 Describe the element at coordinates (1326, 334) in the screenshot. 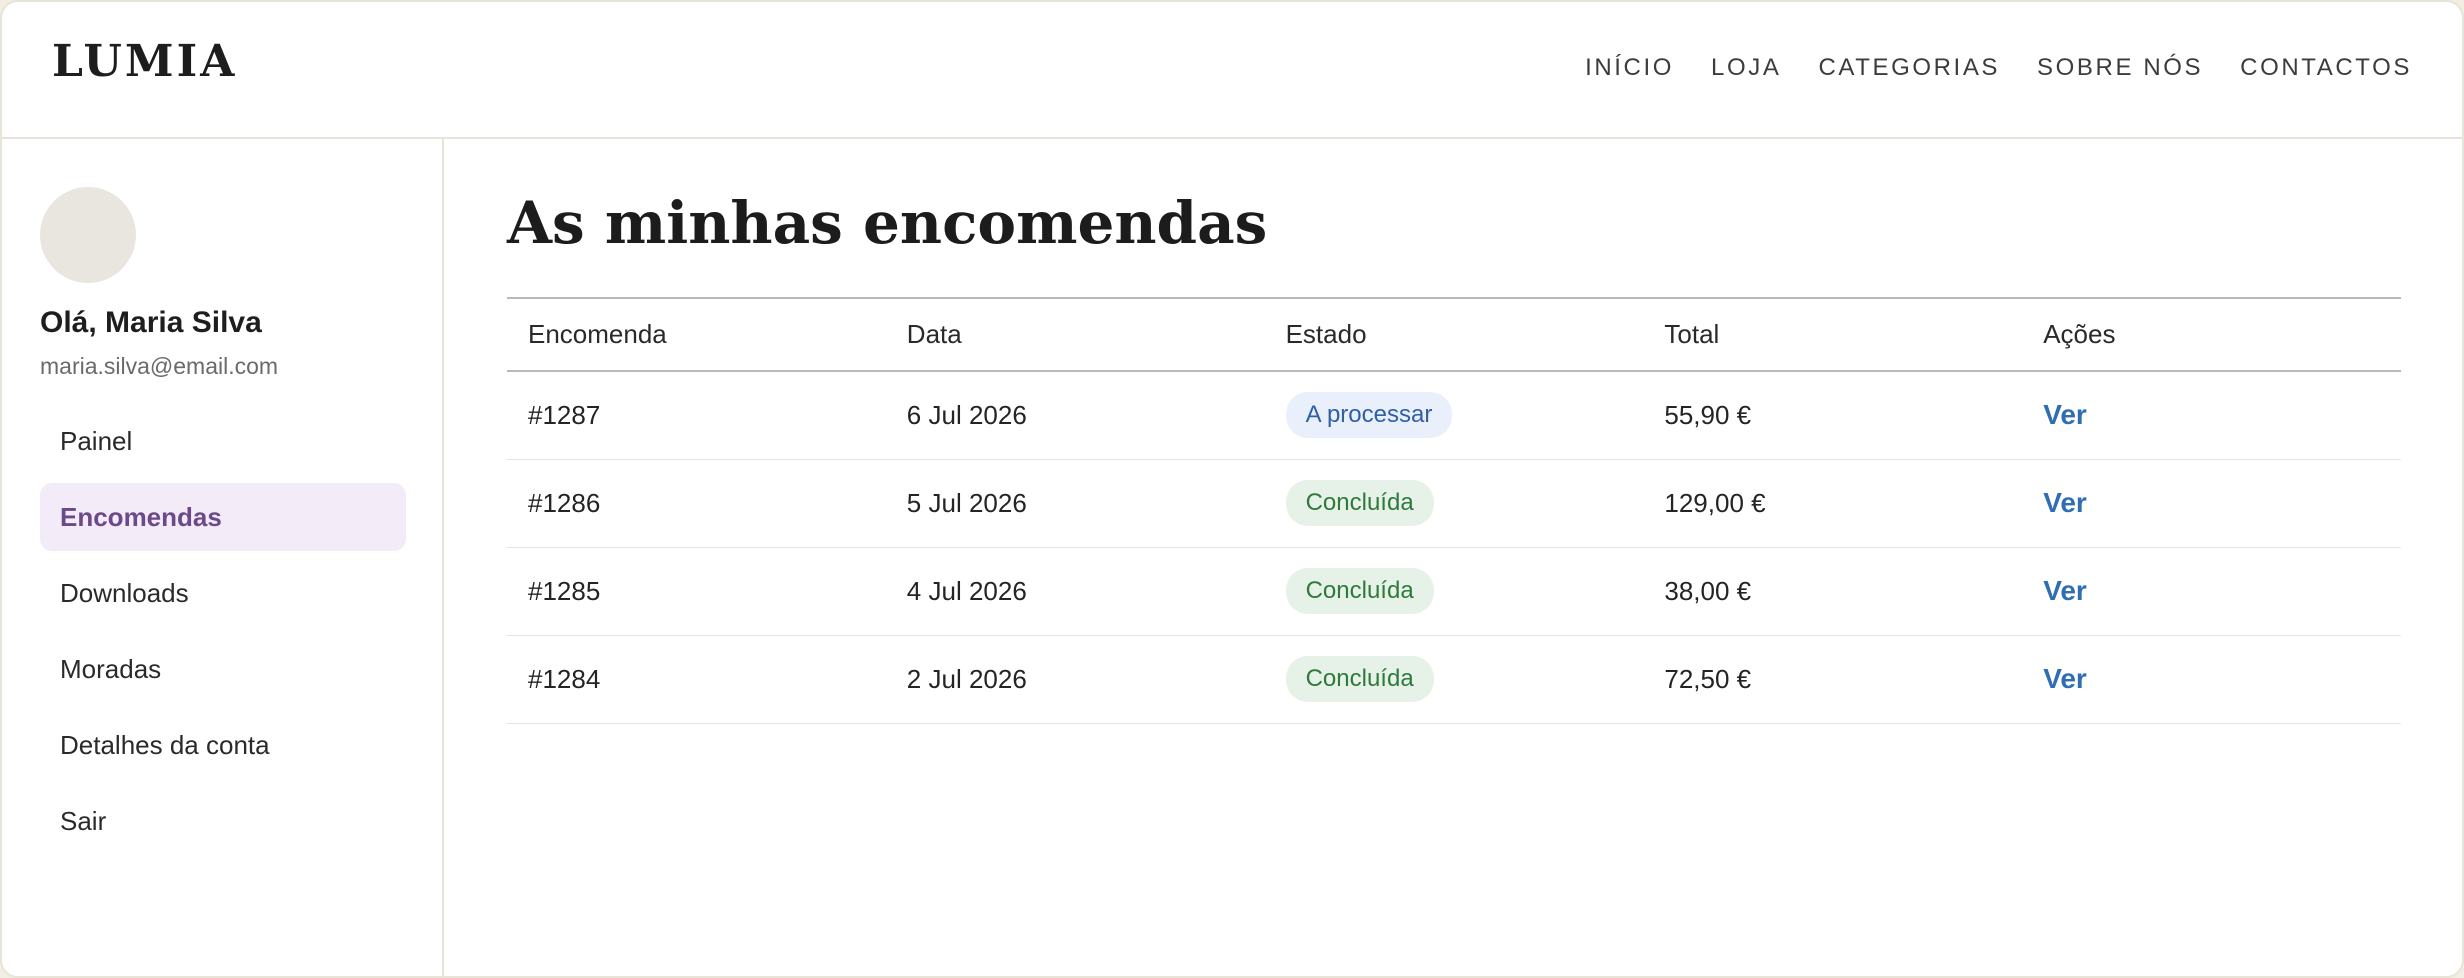

I see `column-header-estado: Estado` at that location.